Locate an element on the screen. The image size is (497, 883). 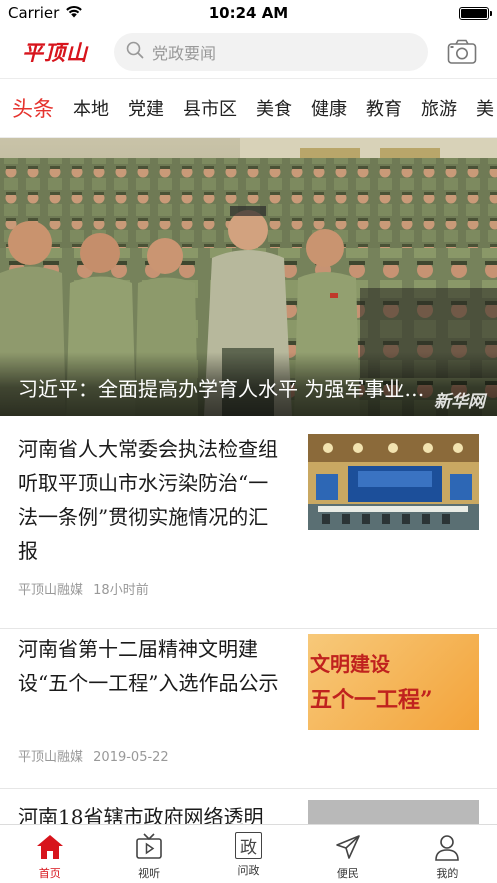
category-tabs: 头条 本地 党建 县市区 美食 健康 教育 旅游 美 is located at coordinates (248, 108).